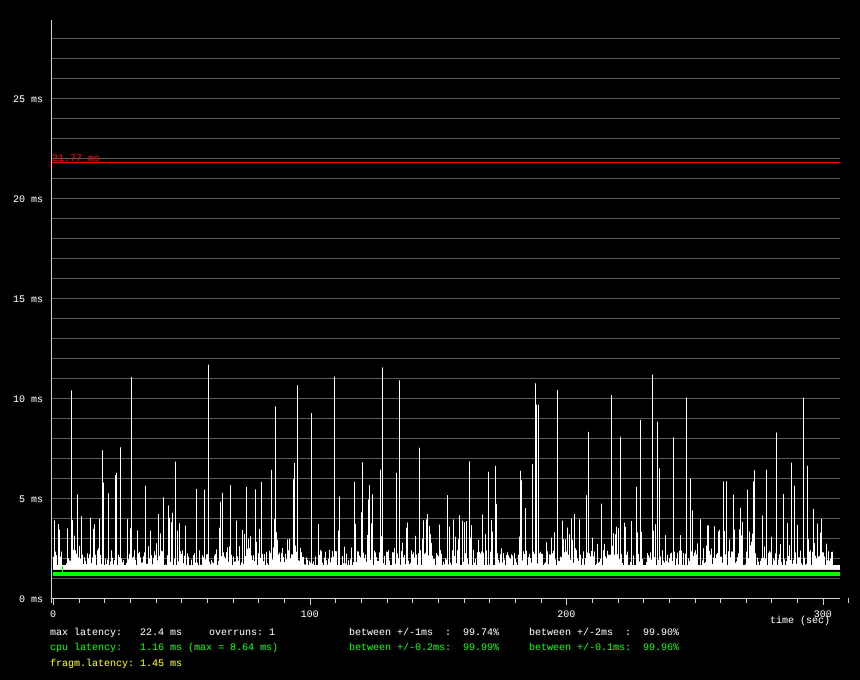  What do you see at coordinates (424, 649) in the screenshot?
I see `stat-text: between +/-0.2ms: 99.99%` at bounding box center [424, 649].